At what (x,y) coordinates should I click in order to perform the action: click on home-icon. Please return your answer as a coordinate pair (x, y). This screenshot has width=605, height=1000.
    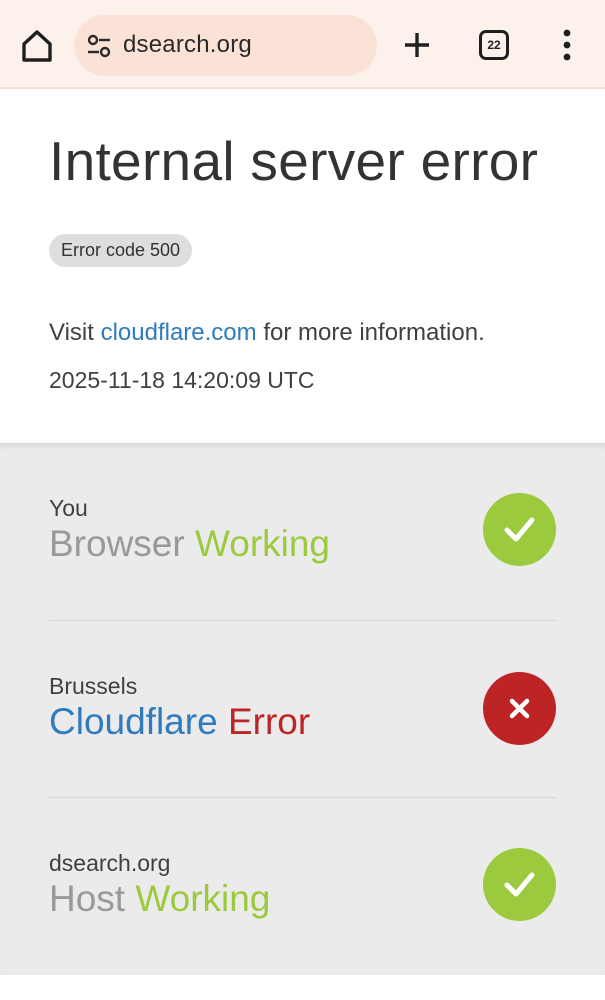
    Looking at the image, I should click on (37, 46).